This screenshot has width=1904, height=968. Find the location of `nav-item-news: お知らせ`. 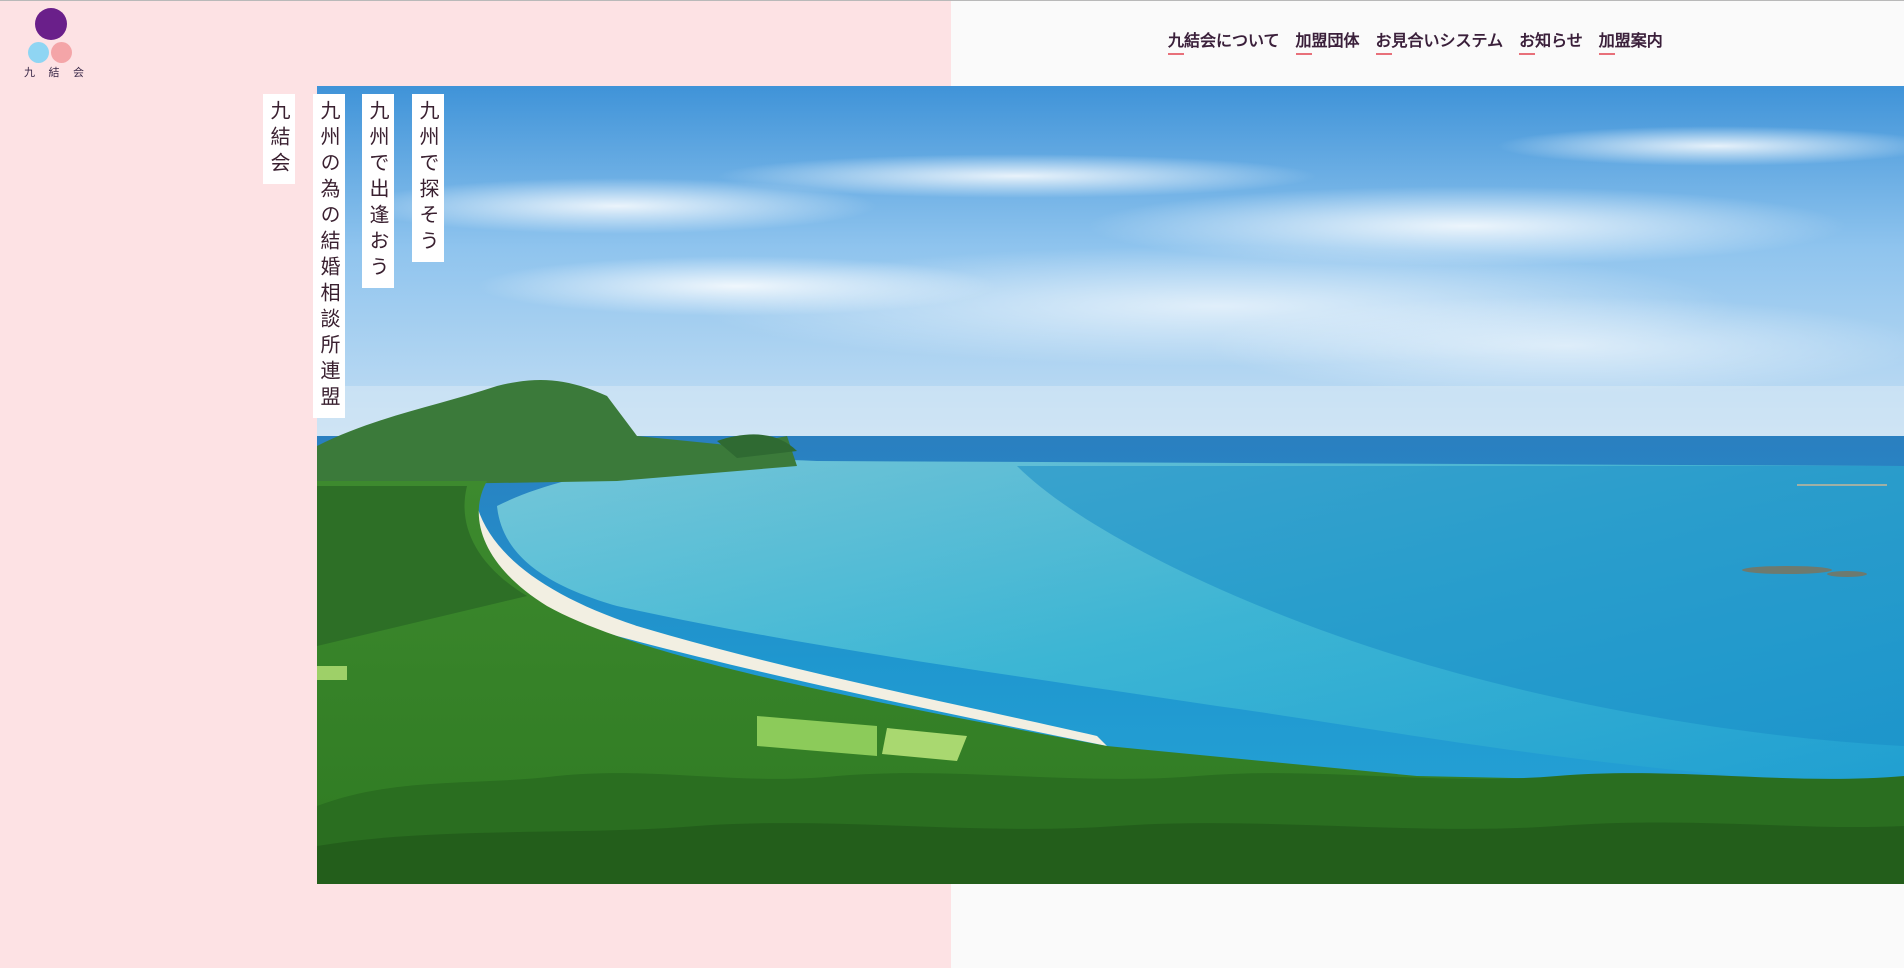

nav-item-news: お知らせ is located at coordinates (1551, 42).